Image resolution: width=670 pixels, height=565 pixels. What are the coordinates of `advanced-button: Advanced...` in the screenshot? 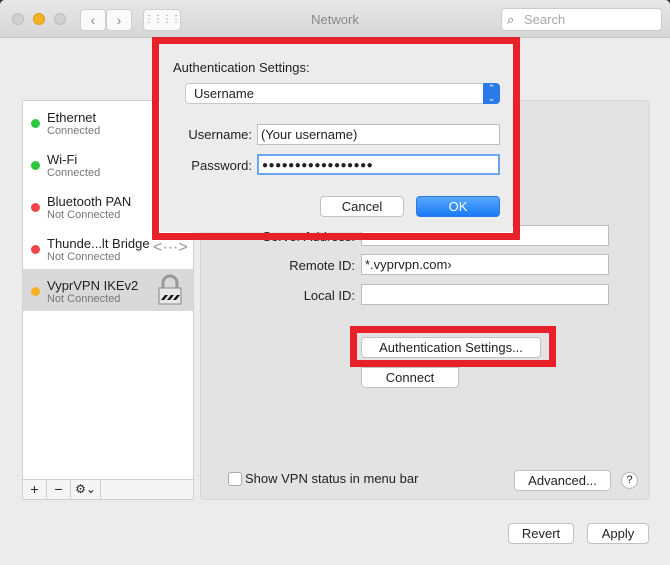 It's located at (562, 480).